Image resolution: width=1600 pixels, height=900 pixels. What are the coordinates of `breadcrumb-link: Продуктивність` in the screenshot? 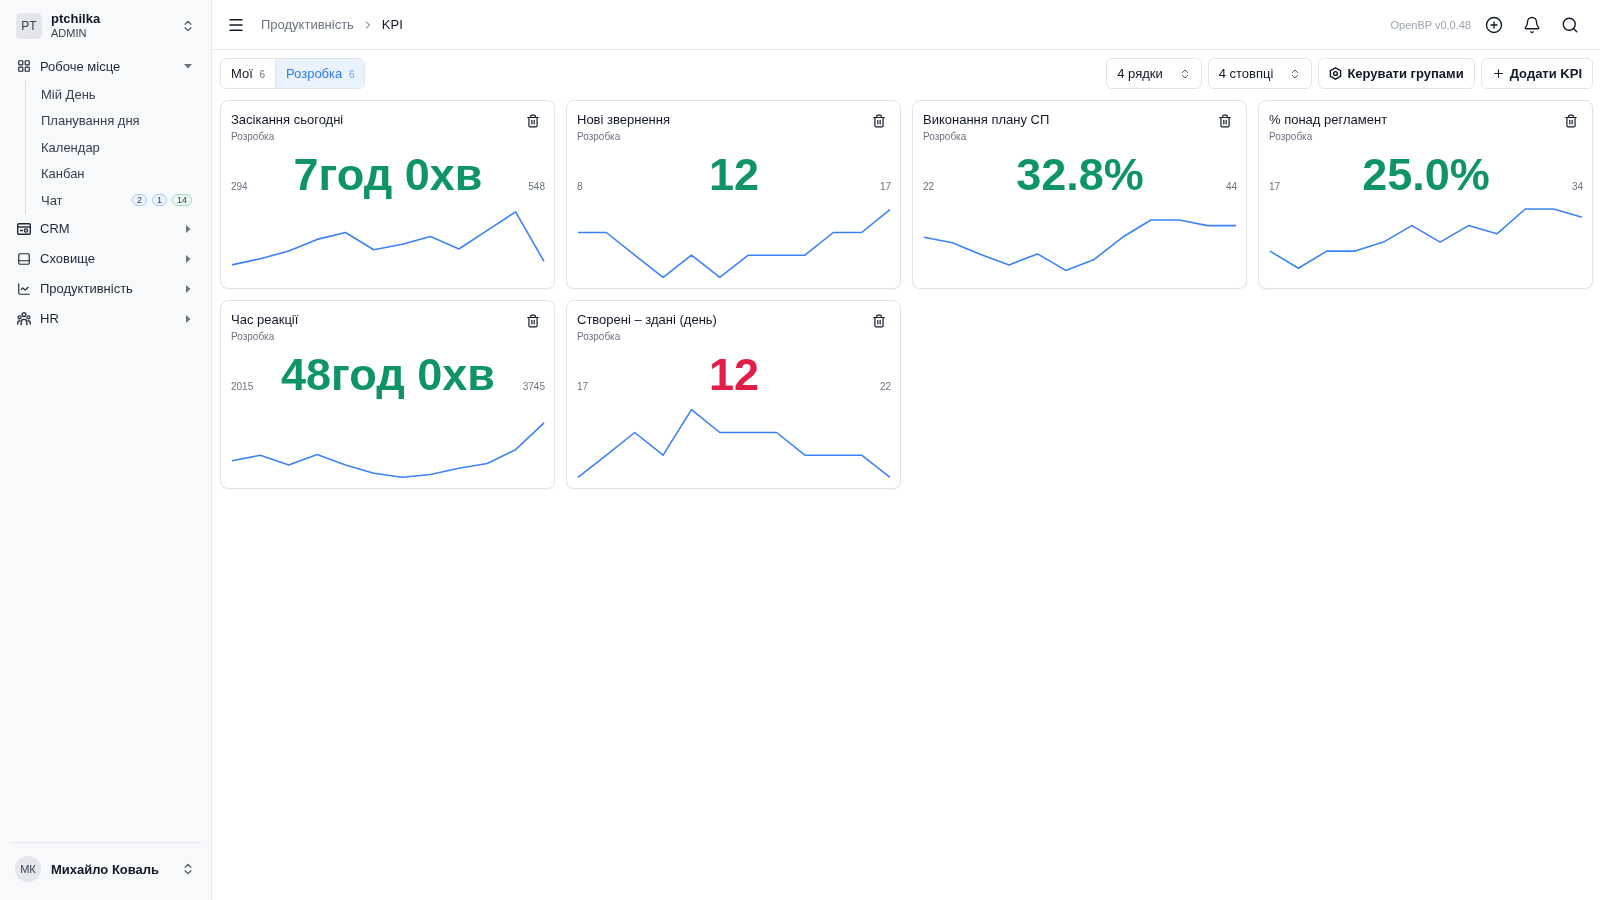 It's located at (307, 24).